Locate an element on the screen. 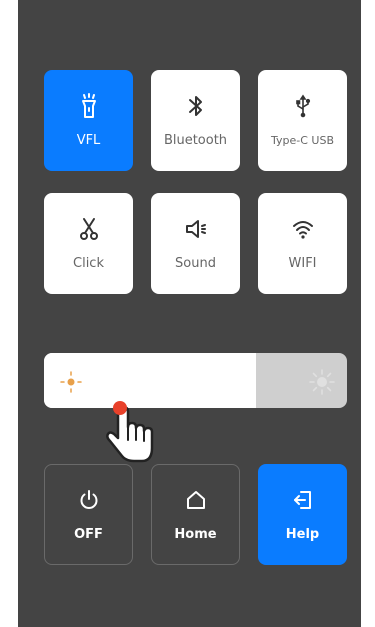 Image resolution: width=375 pixels, height=627 pixels. usb-label: Type-C USB is located at coordinates (302, 140).